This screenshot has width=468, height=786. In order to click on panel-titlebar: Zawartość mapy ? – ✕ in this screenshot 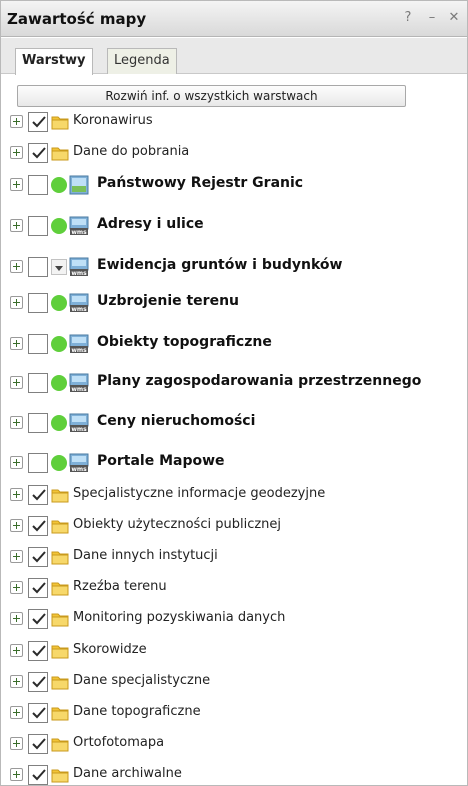, I will do `click(234, 19)`.